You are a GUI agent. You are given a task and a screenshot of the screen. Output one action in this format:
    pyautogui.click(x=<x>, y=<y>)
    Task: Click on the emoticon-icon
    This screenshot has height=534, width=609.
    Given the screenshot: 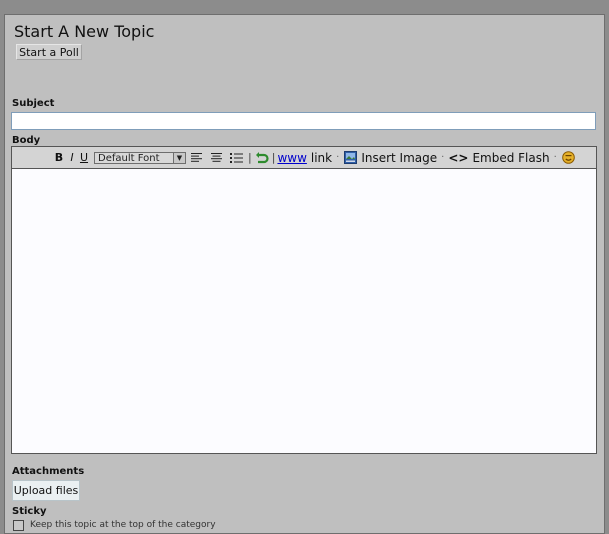 What is the action you would take?
    pyautogui.click(x=568, y=157)
    